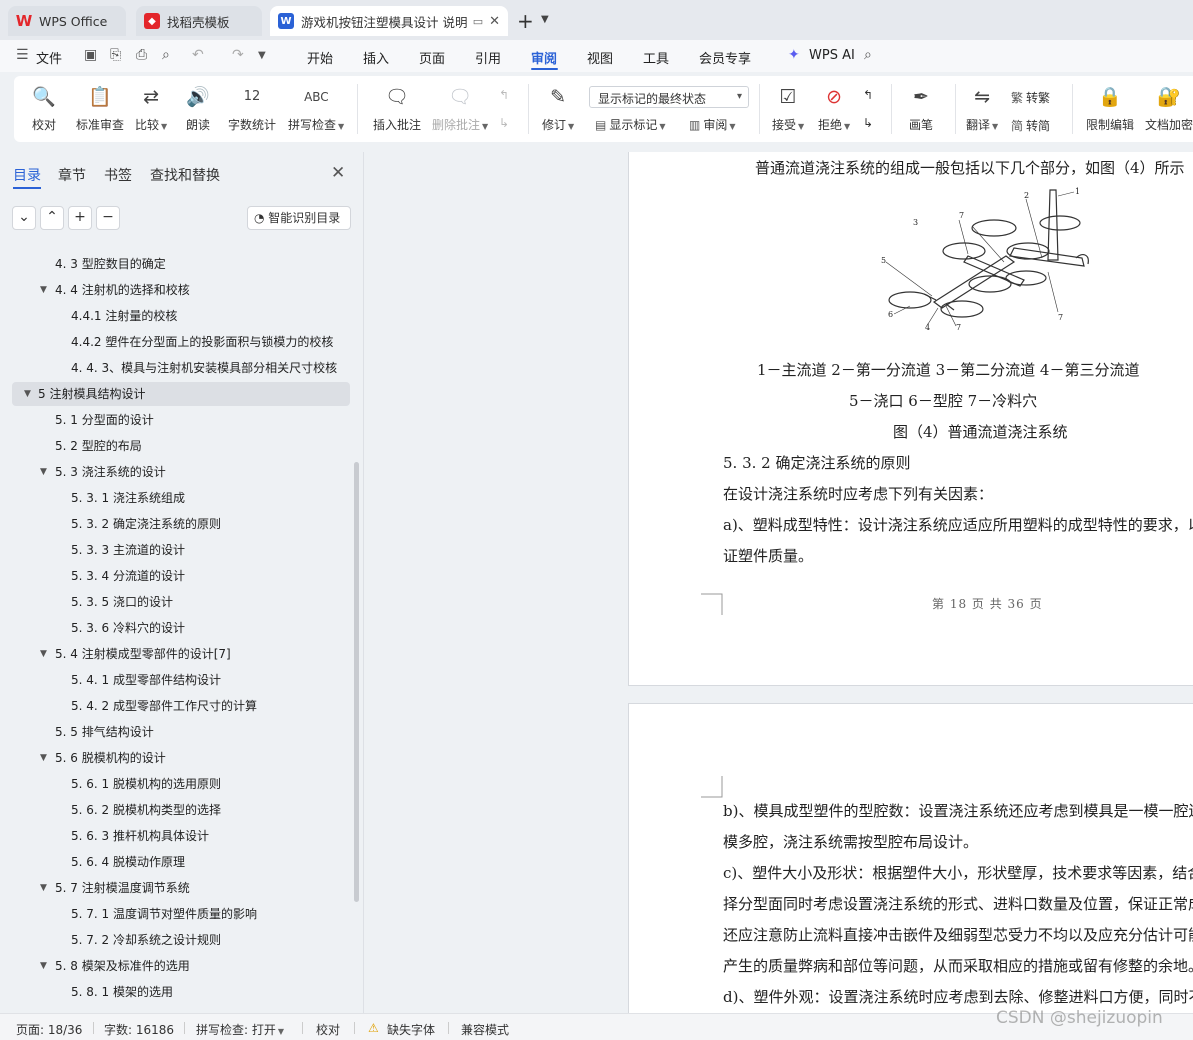  I want to click on toc-item: ▼ 5. 8 模架及标准件的选用, so click(176, 966).